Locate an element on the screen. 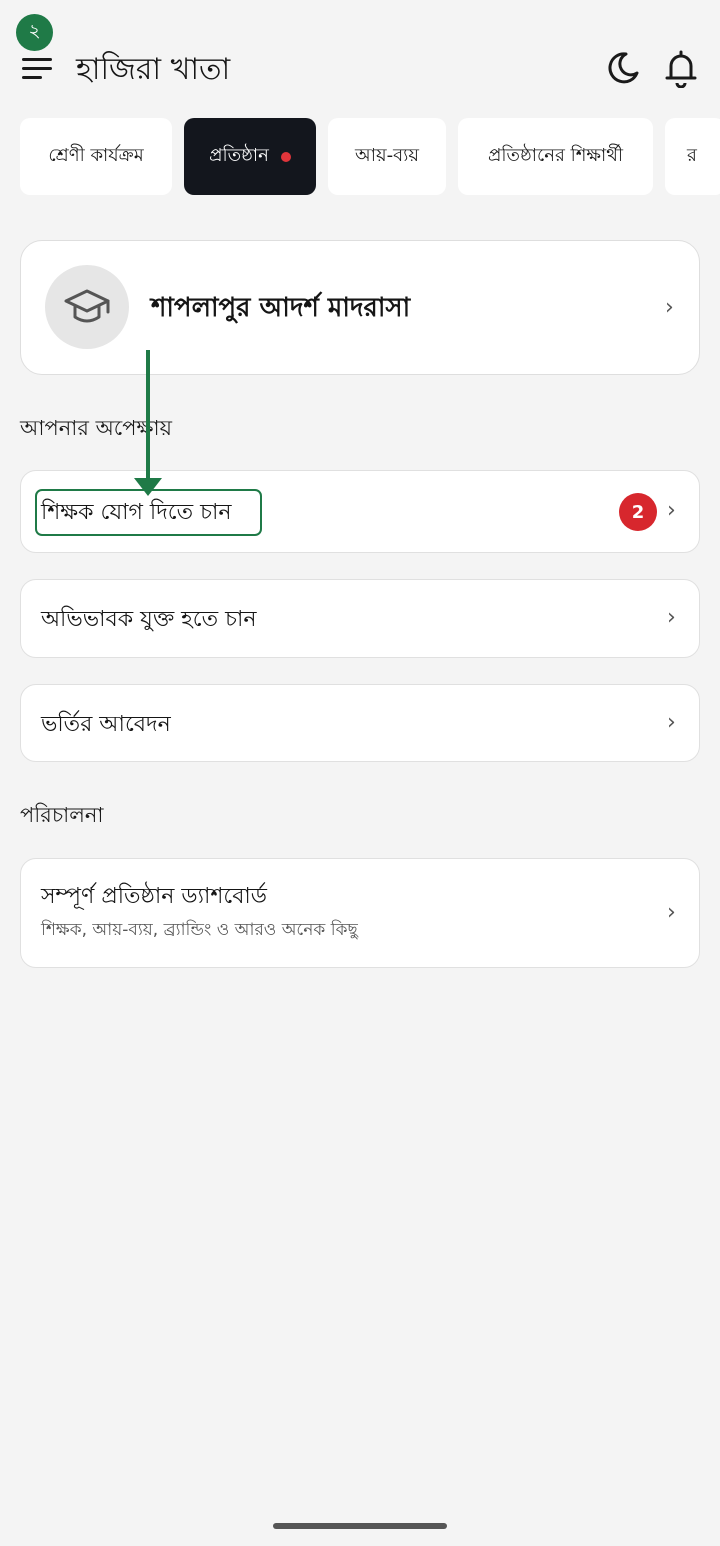  institution-avatar is located at coordinates (87, 307).